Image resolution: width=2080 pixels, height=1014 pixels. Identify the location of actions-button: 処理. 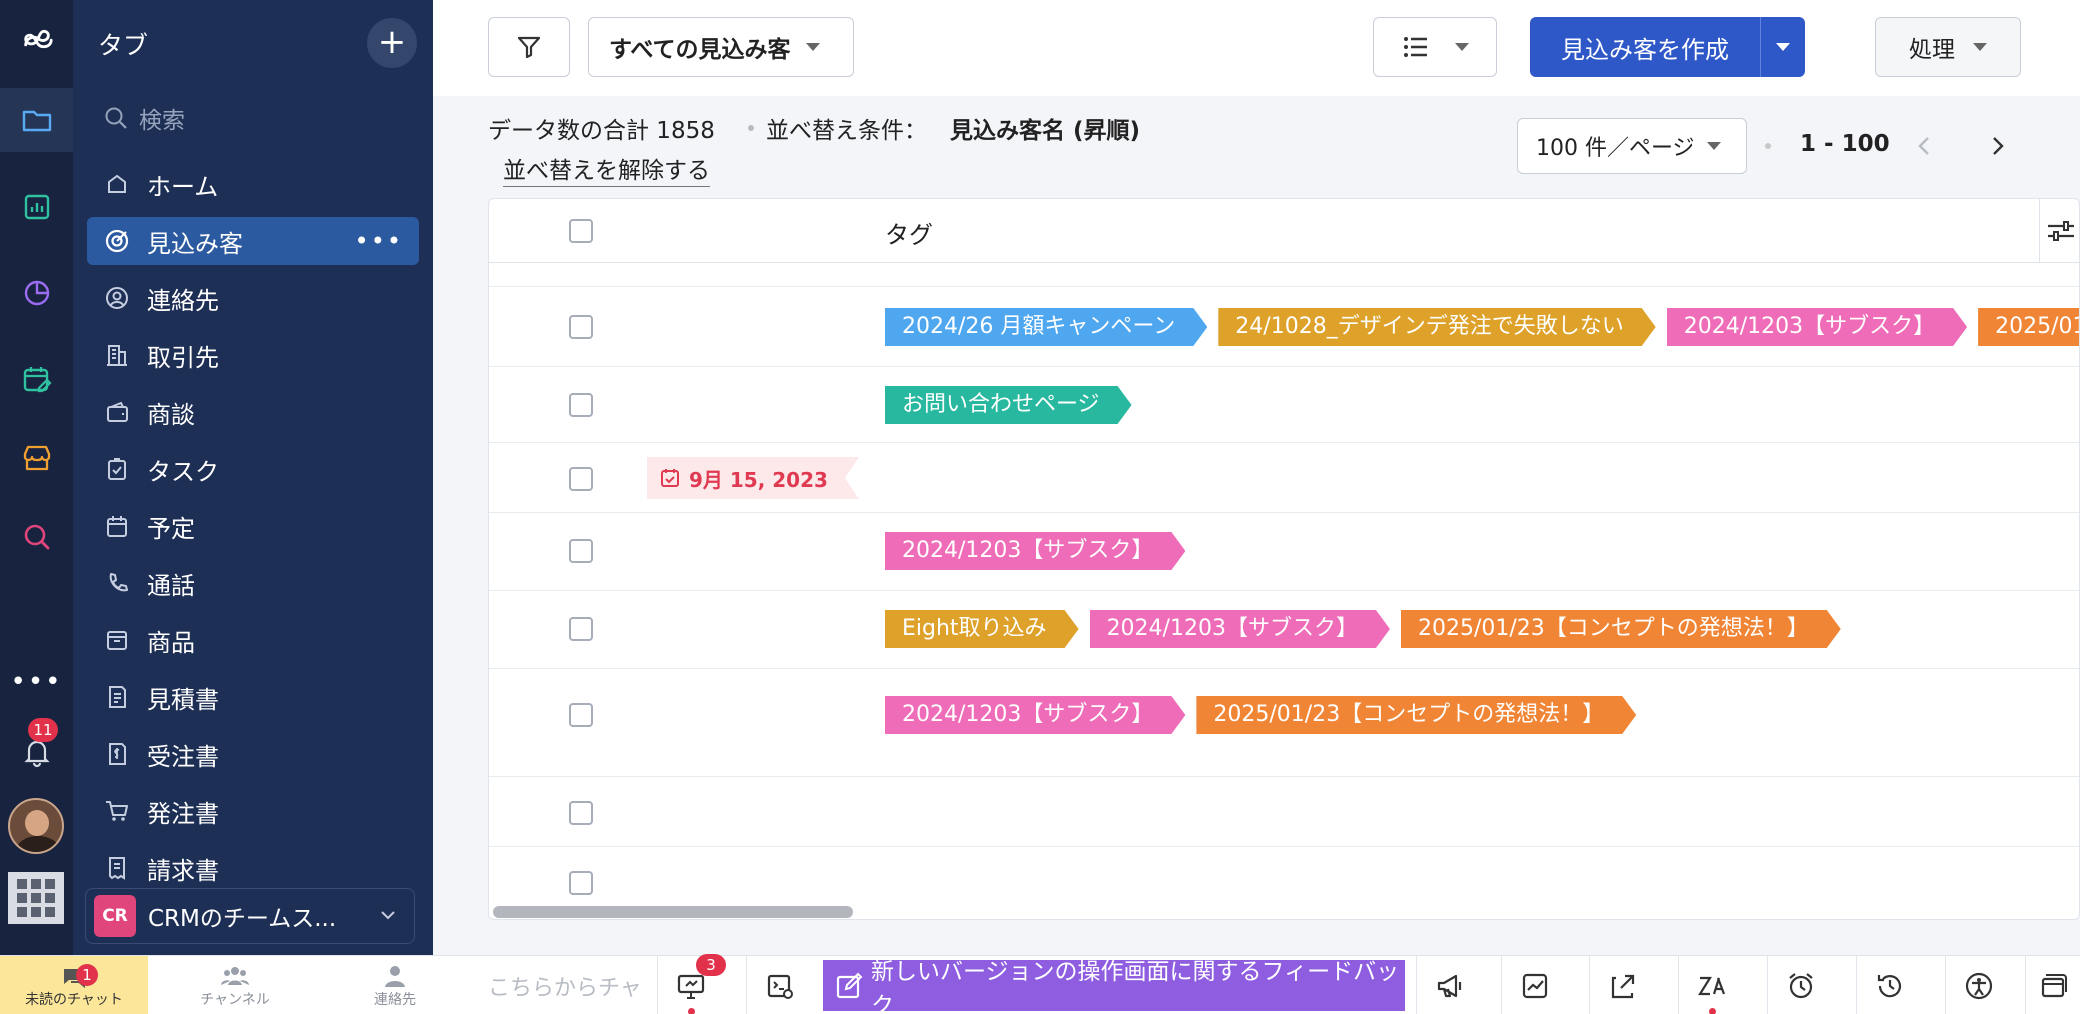
(1948, 47).